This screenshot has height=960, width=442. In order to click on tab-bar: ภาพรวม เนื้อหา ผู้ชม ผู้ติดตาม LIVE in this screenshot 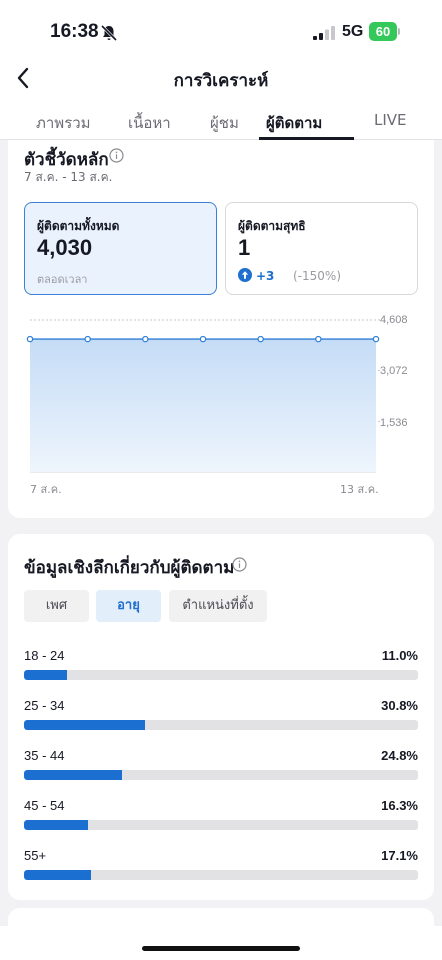, I will do `click(221, 123)`.